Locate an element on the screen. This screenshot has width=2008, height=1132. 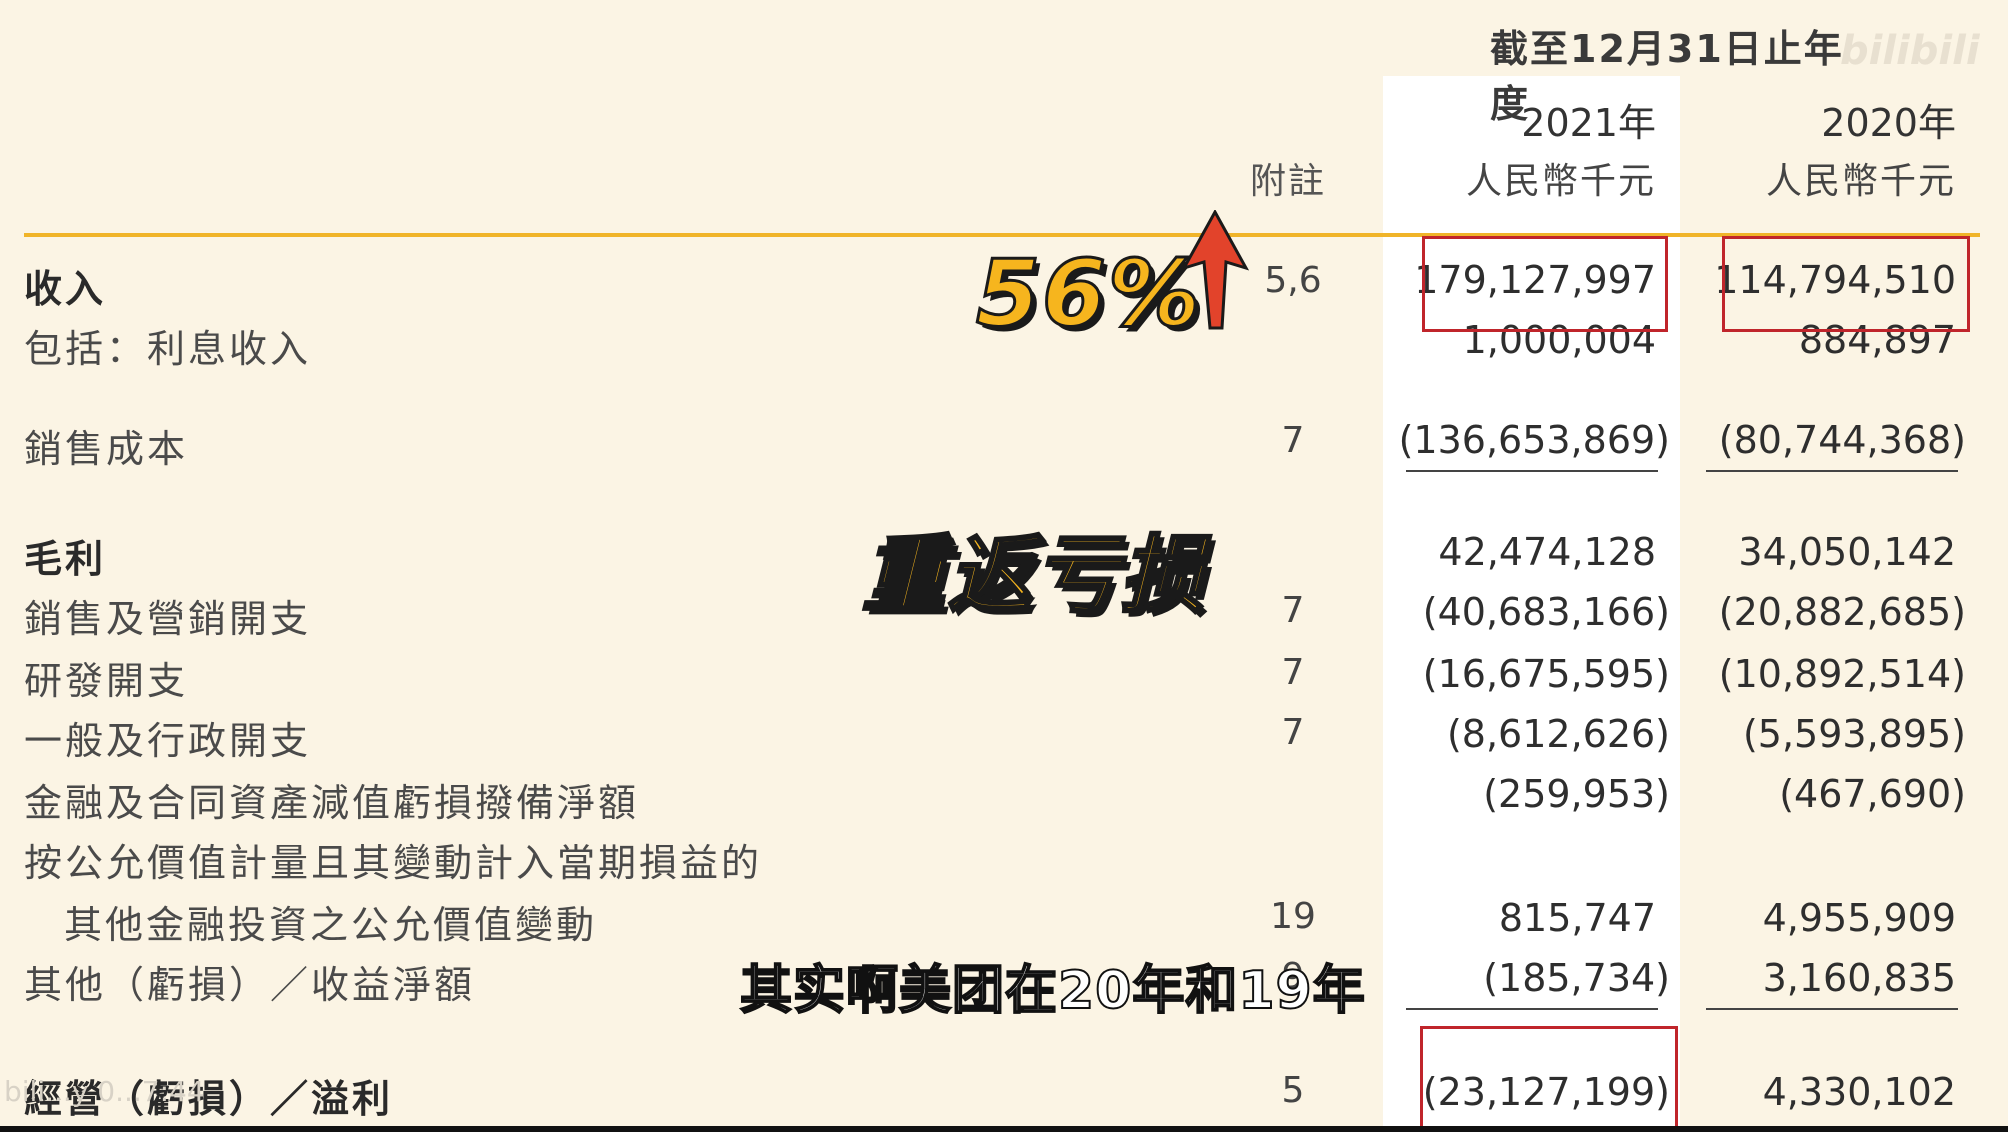
unit-2020-header: 人民幣千元 is located at coordinates (1860, 181).